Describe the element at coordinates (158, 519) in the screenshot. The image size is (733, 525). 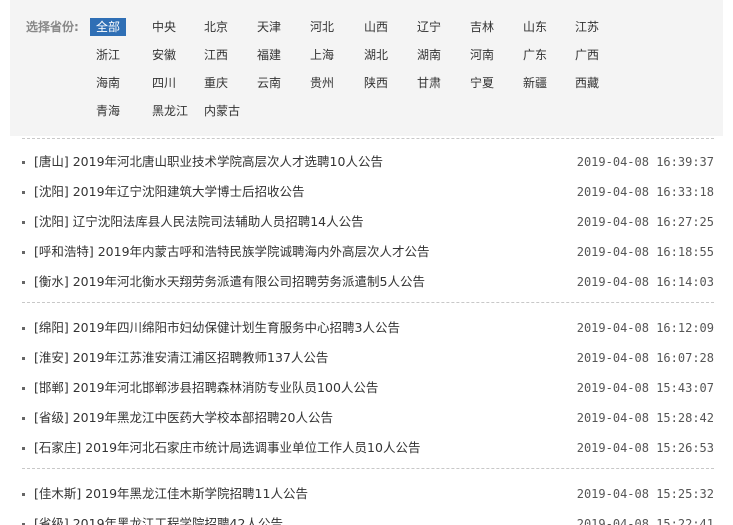
I see `news-title-link: [省级] 2019年黑龙江工程学院招聘42人公告` at that location.